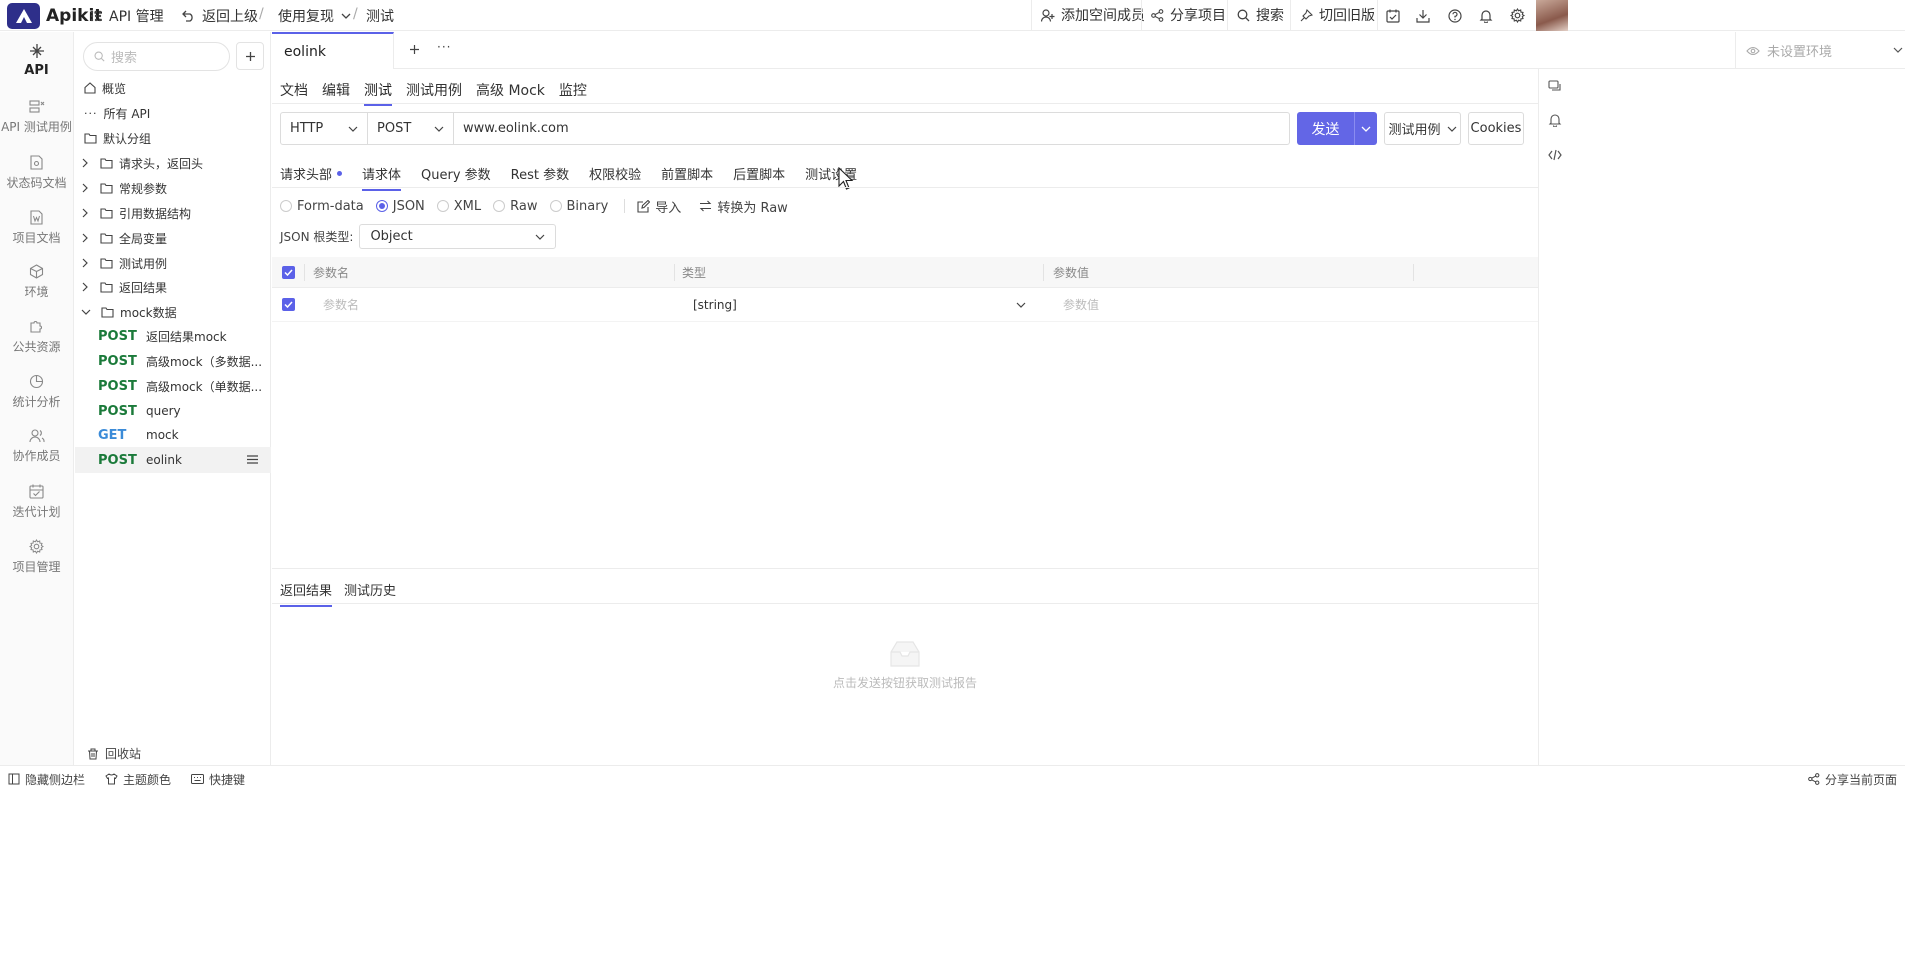 This screenshot has width=1905, height=957. Describe the element at coordinates (705, 206) in the screenshot. I see `convert-icon` at that location.